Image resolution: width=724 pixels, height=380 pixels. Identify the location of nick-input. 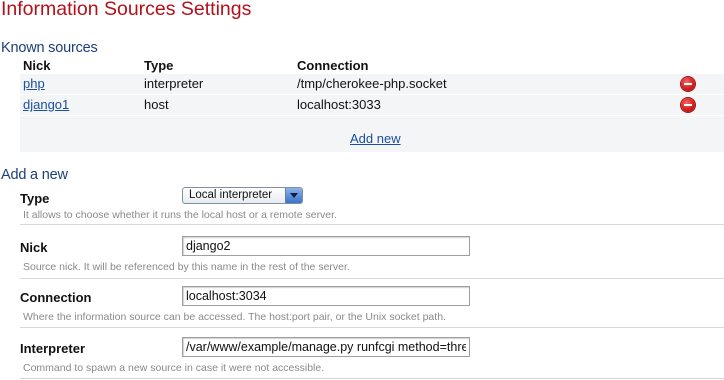
(326, 246).